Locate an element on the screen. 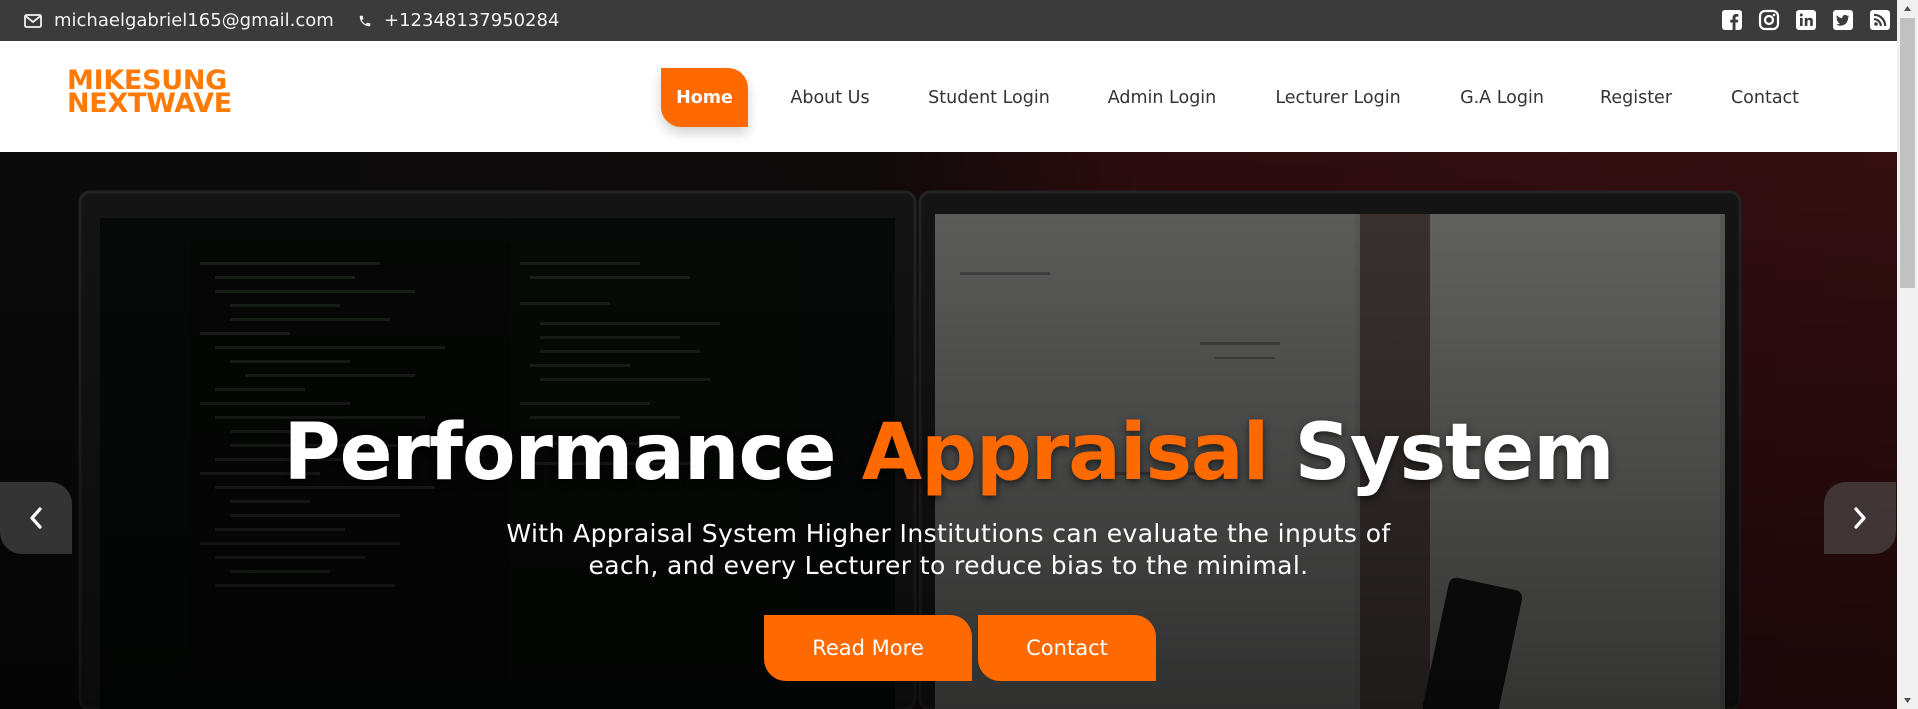 Image resolution: width=1918 pixels, height=709 pixels. scroll-thumb is located at coordinates (1907, 153).